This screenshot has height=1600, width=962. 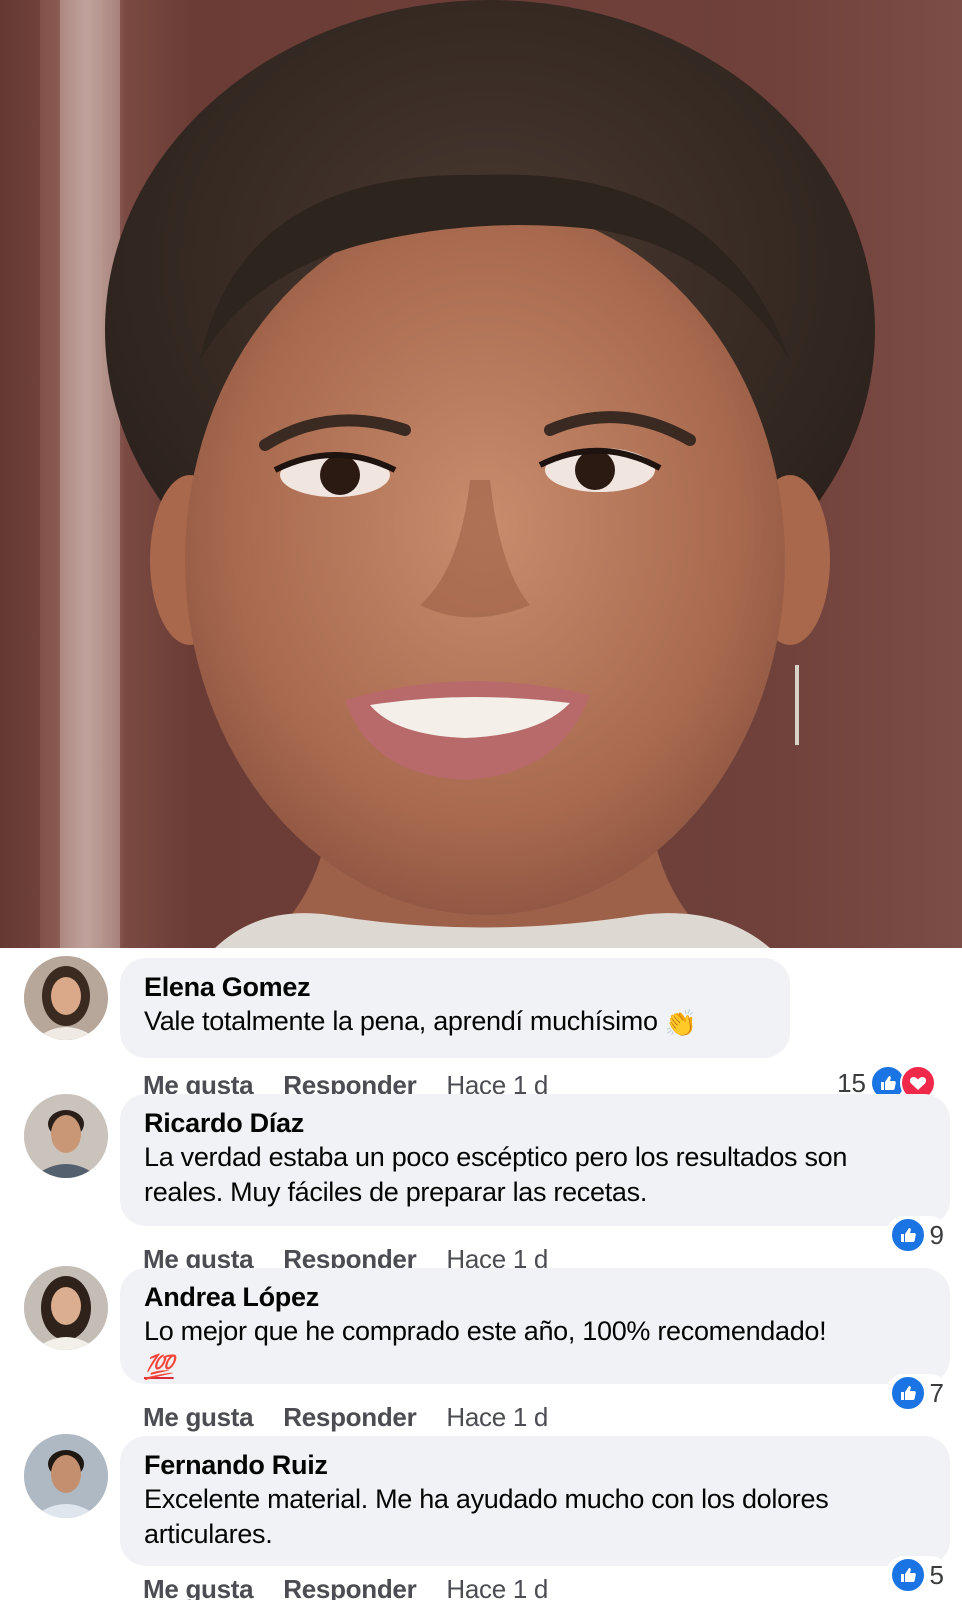 I want to click on comment-author: Elena Gomez, so click(x=456, y=987).